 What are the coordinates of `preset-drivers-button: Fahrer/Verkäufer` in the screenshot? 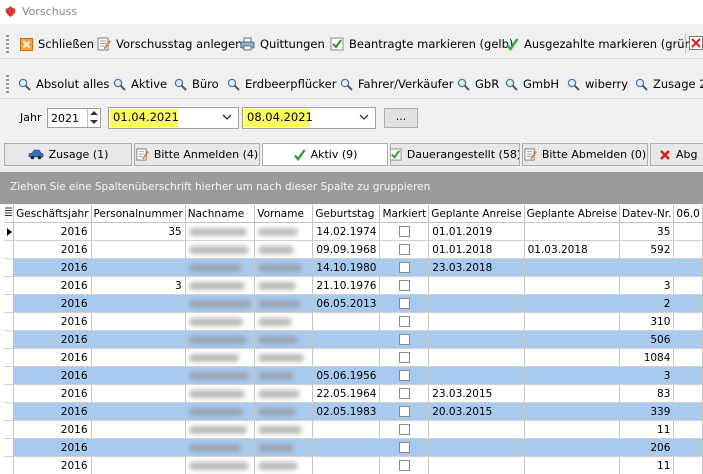 It's located at (396, 84).